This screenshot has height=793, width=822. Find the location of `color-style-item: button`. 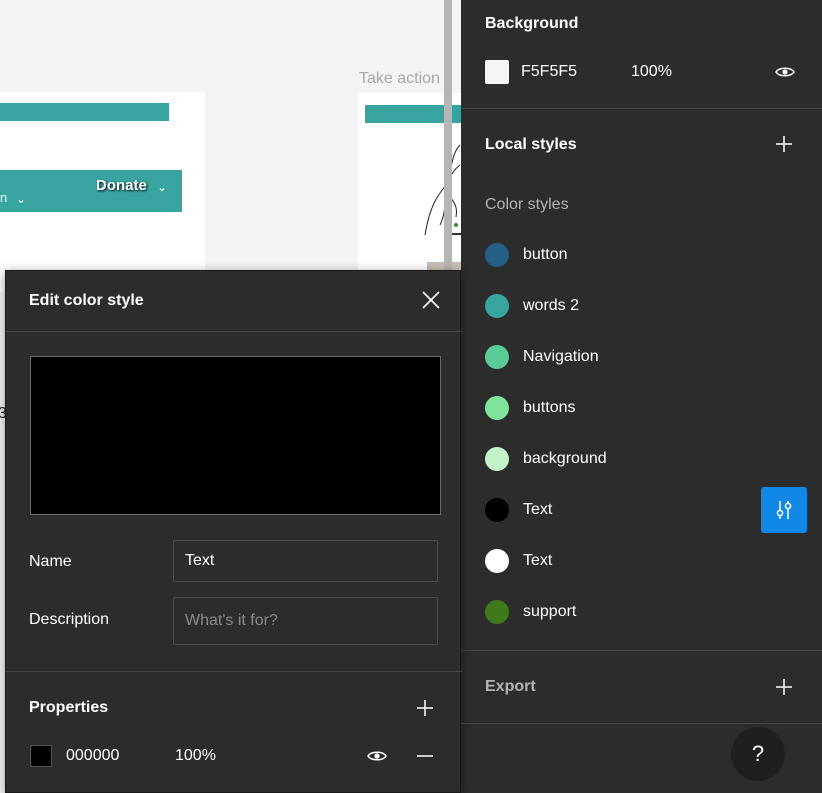

color-style-item: button is located at coordinates (635, 255).